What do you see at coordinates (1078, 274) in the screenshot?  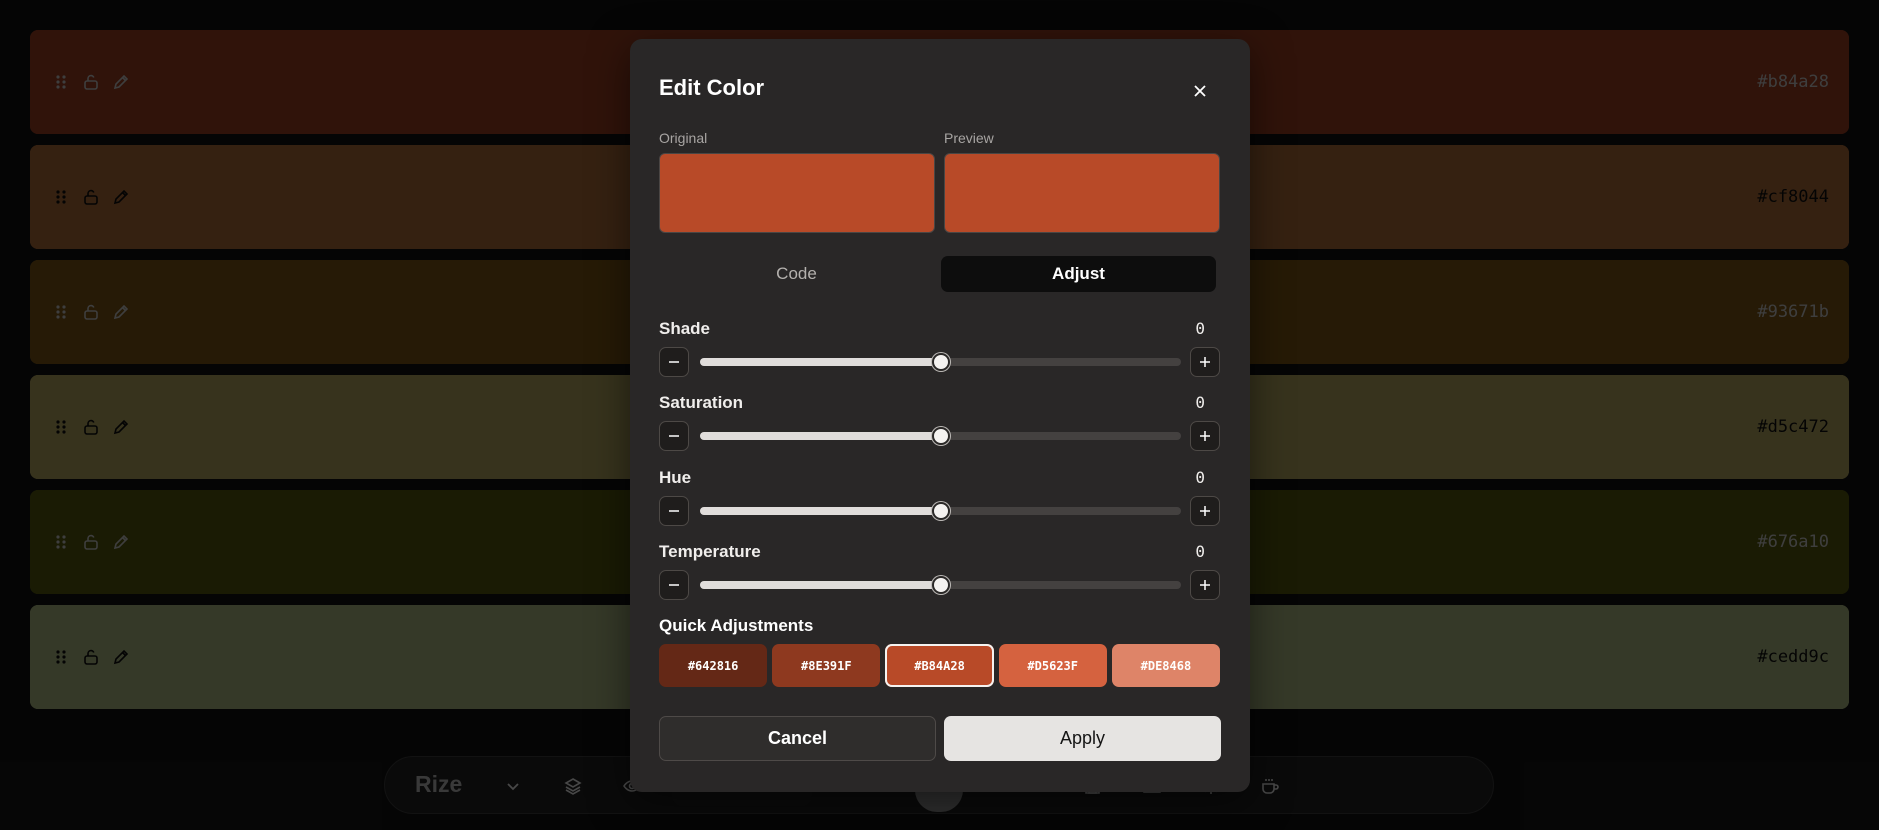 I see `tab-adjust: Adjust` at bounding box center [1078, 274].